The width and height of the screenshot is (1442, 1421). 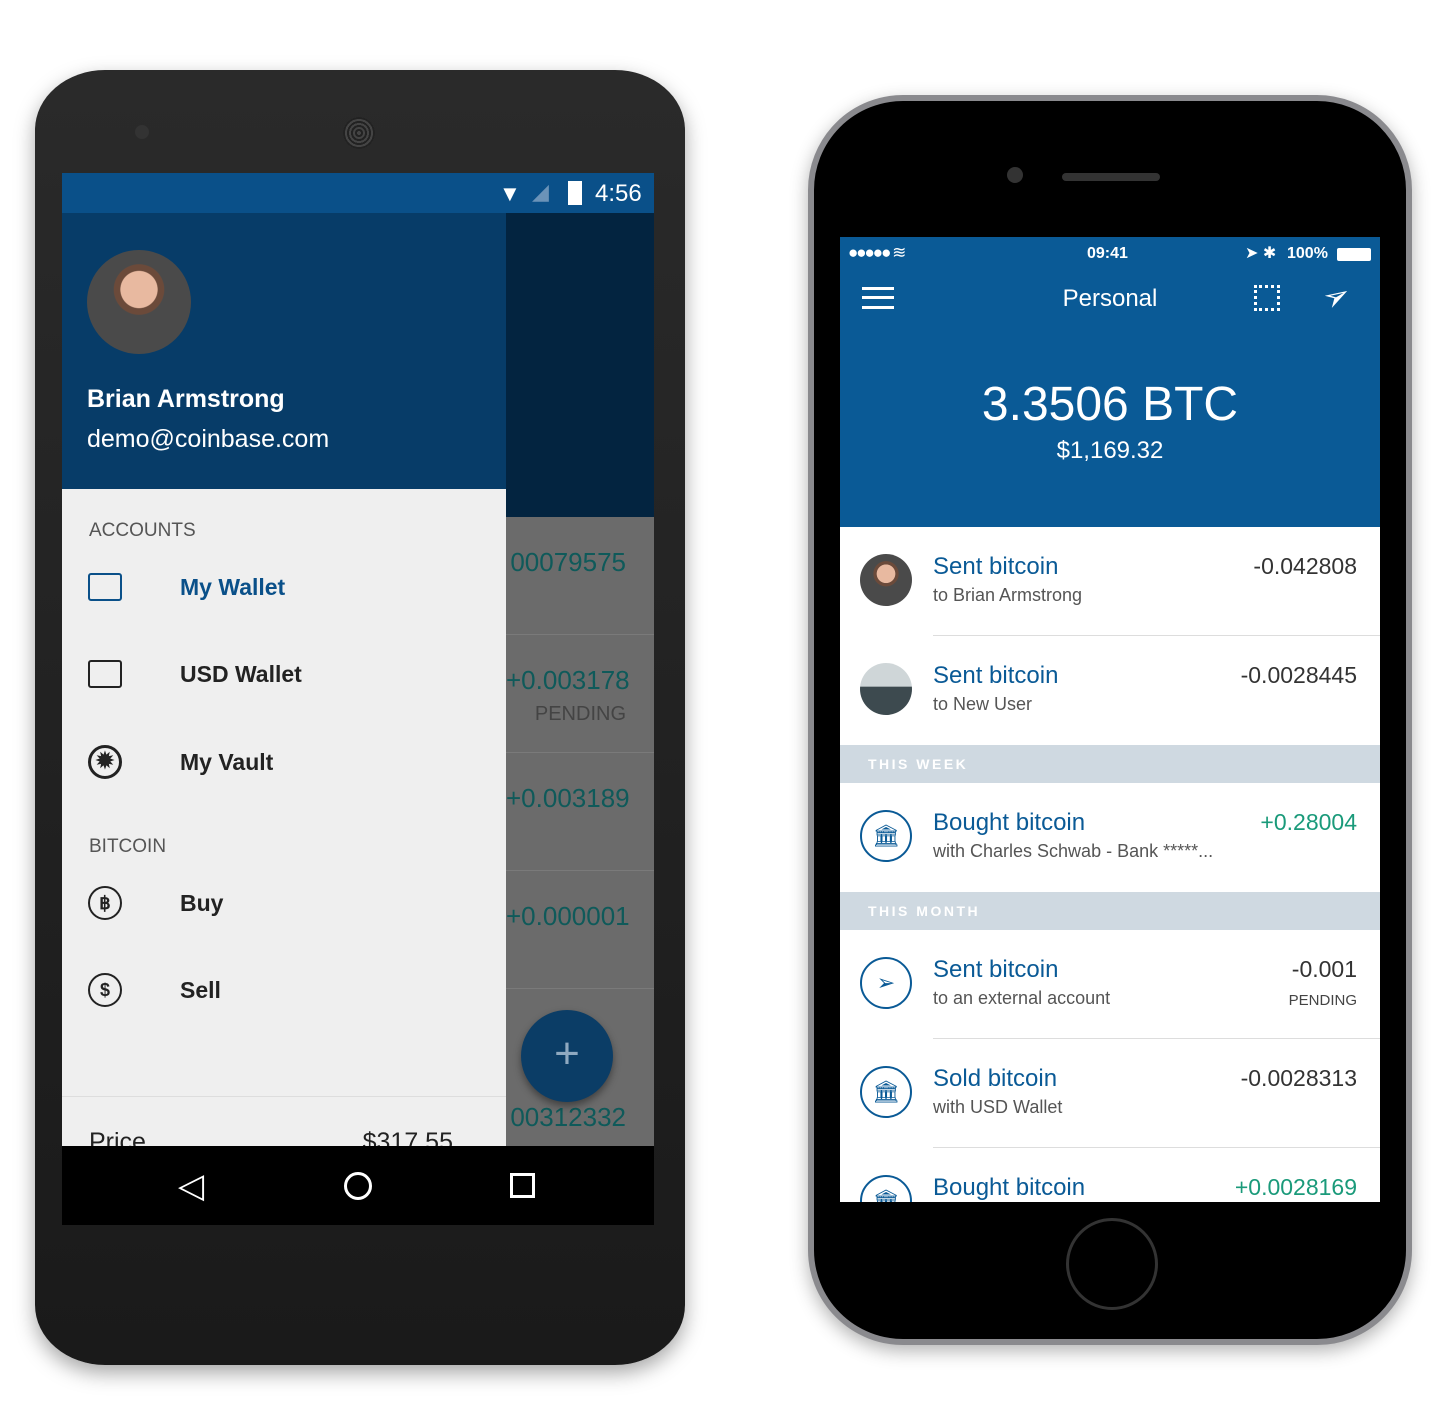 I want to click on tx-amount: -0.0028313, so click(x=1298, y=1078).